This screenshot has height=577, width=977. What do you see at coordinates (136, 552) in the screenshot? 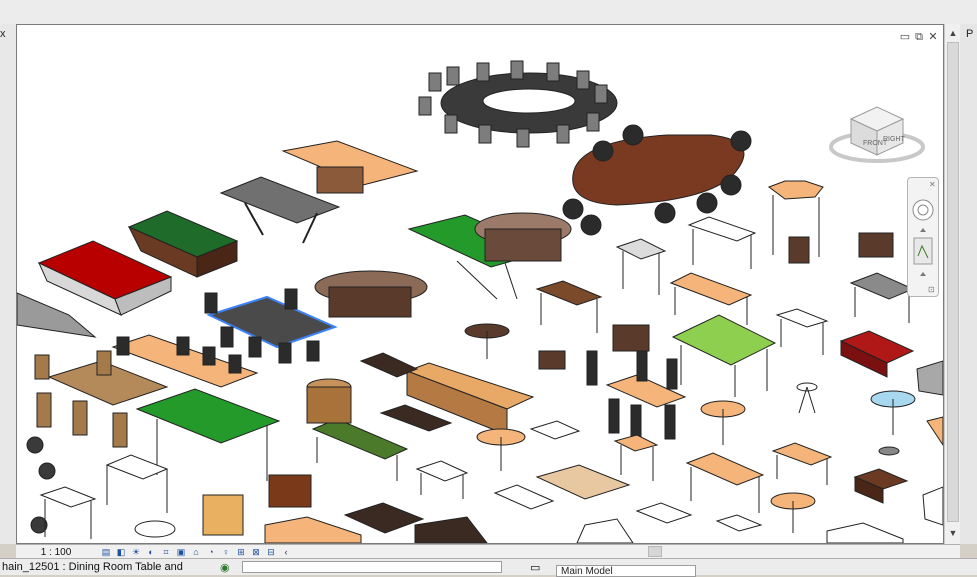
I see `sun-path-icon: ☀` at bounding box center [136, 552].